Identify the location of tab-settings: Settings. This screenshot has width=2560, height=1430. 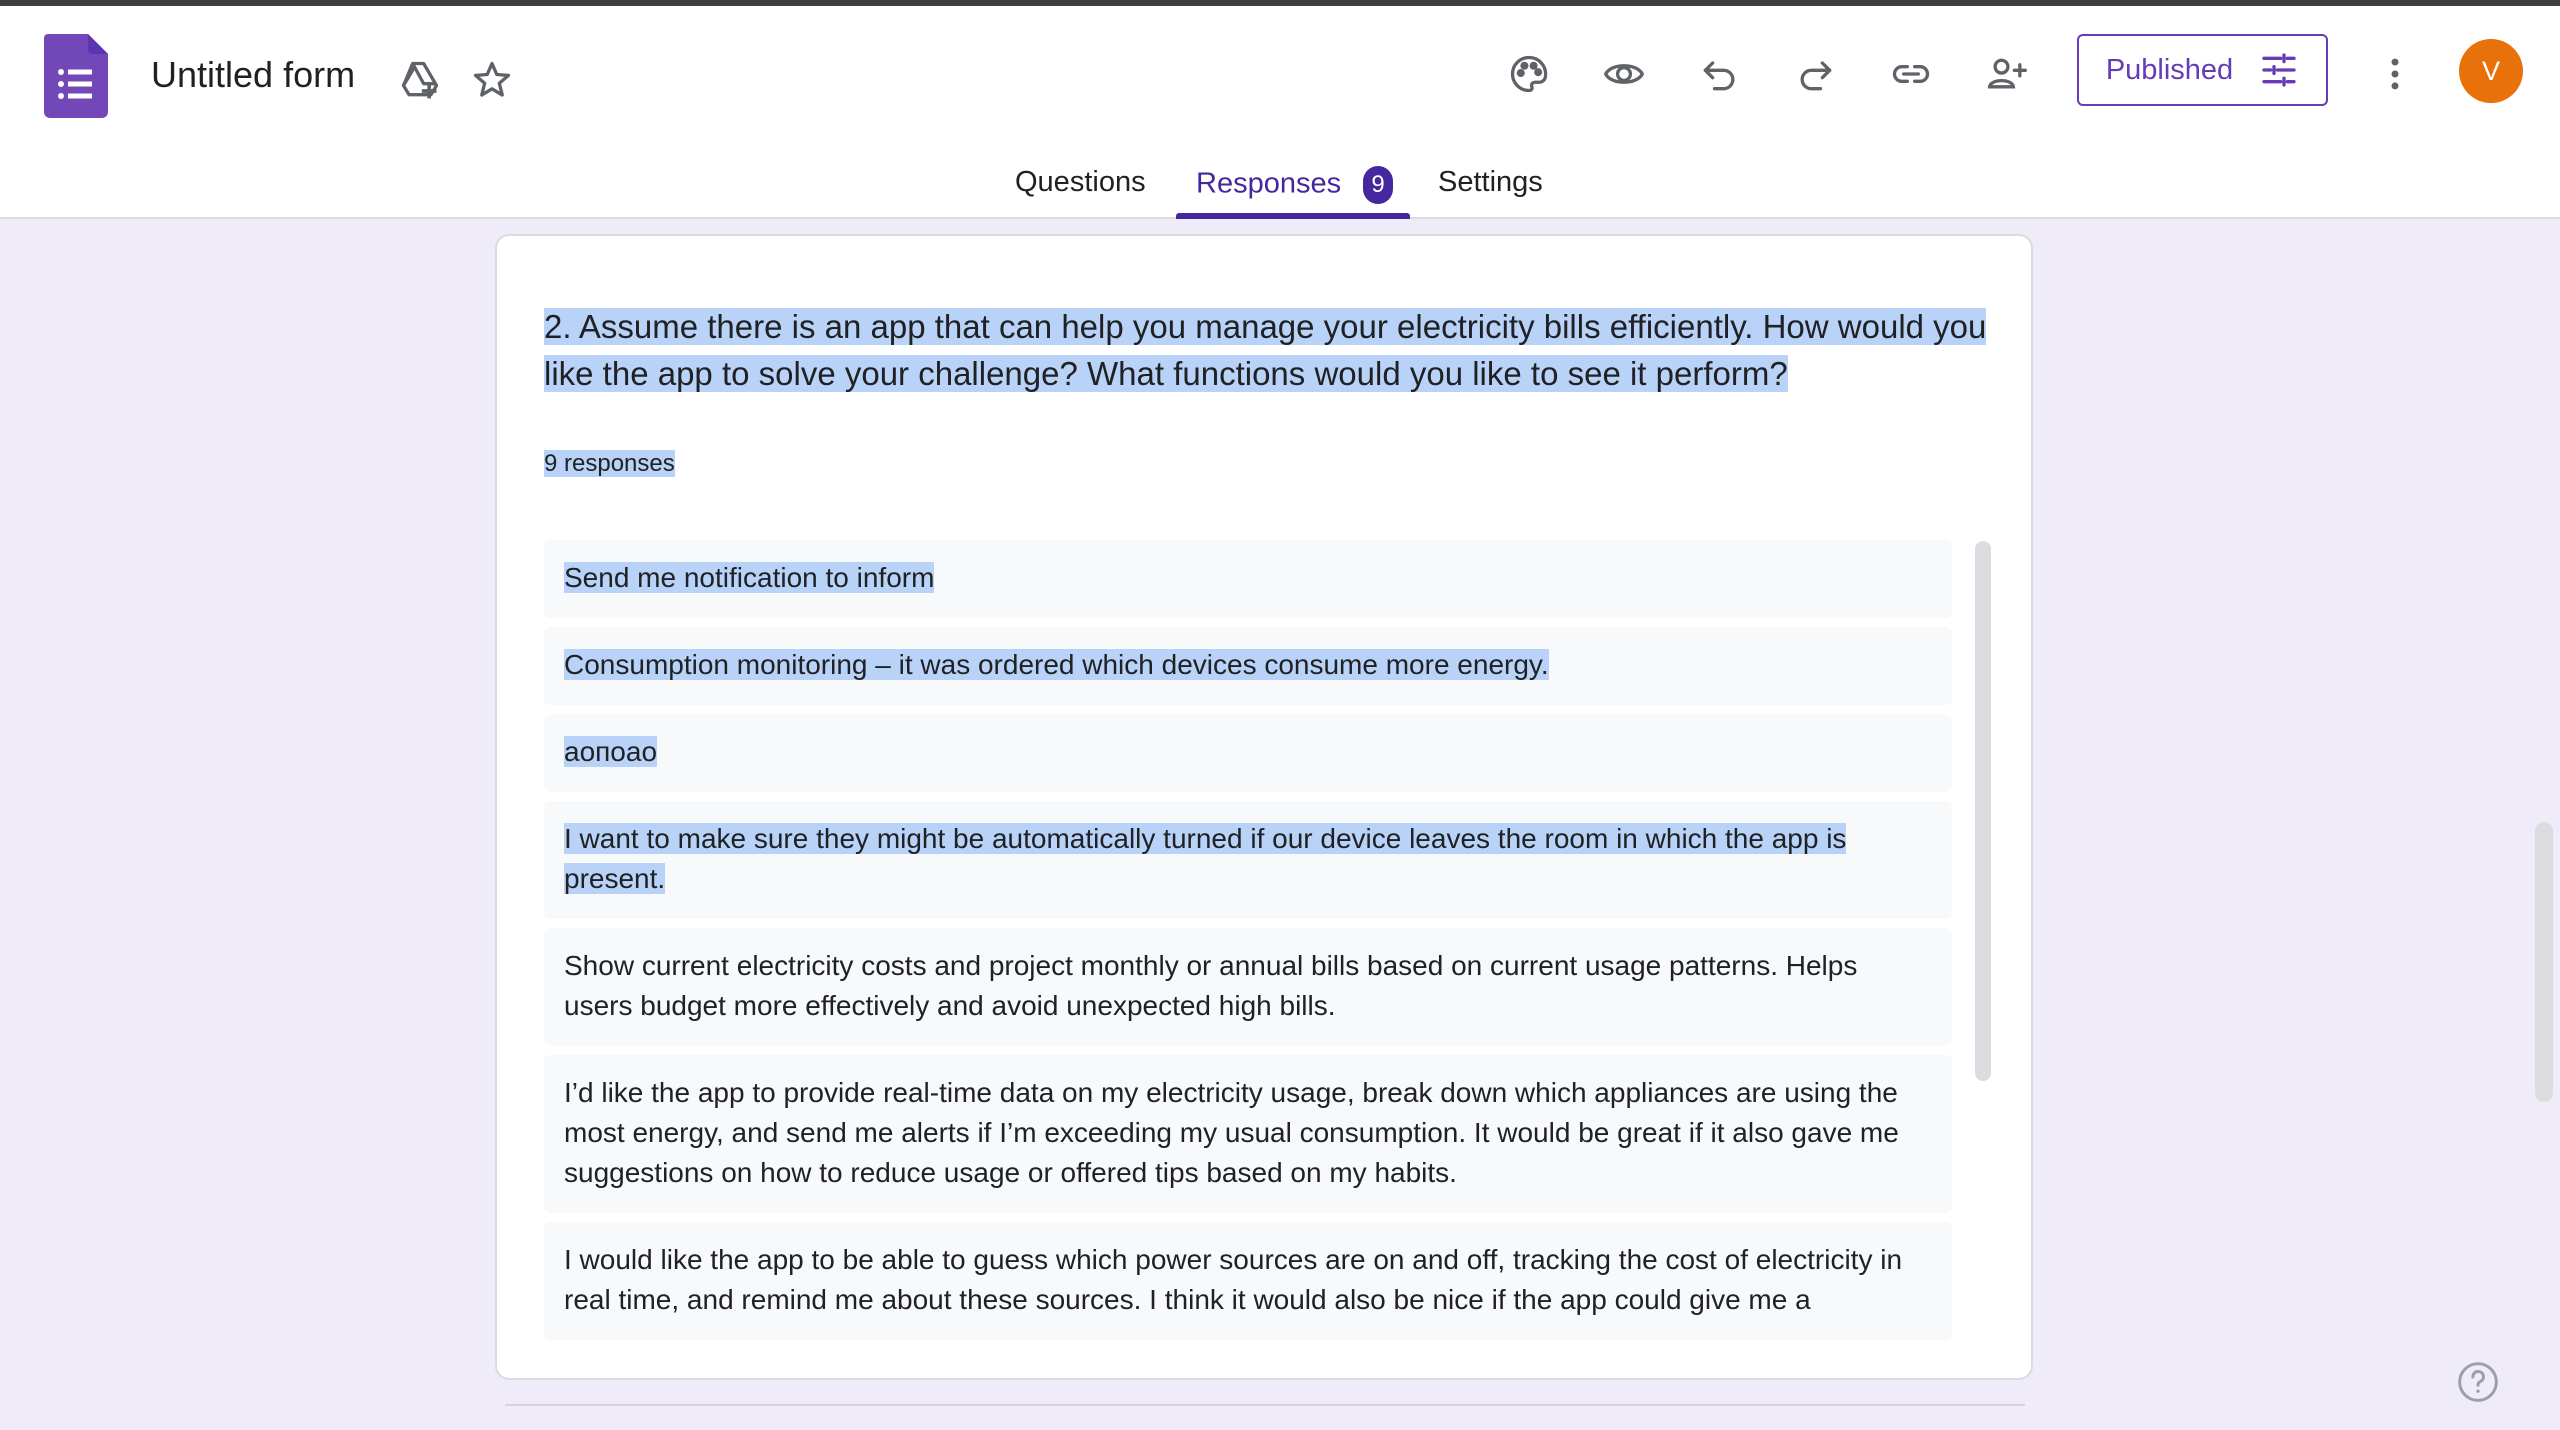
(1490, 182).